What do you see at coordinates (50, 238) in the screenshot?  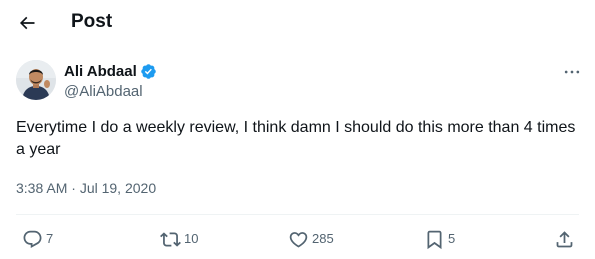 I see `reply-count: 7` at bounding box center [50, 238].